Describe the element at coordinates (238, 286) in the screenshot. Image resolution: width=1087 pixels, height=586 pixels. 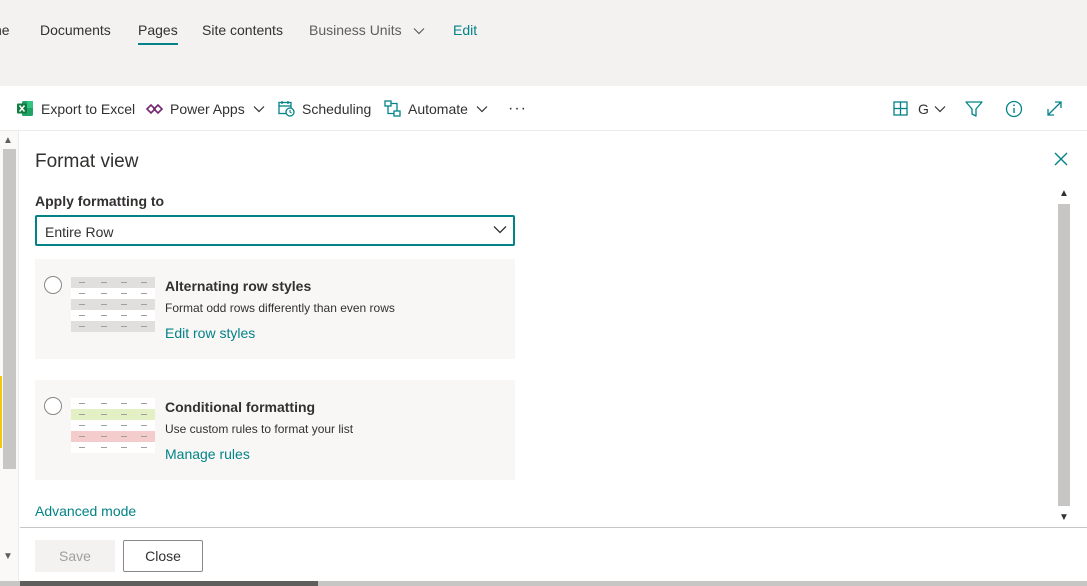
I see `alternating-rows-title: Alternating row styles` at that location.